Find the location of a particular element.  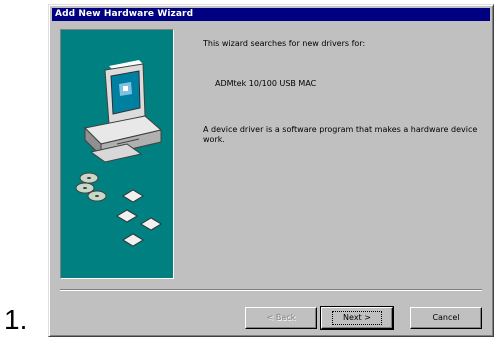

next-button: Next > is located at coordinates (357, 318).